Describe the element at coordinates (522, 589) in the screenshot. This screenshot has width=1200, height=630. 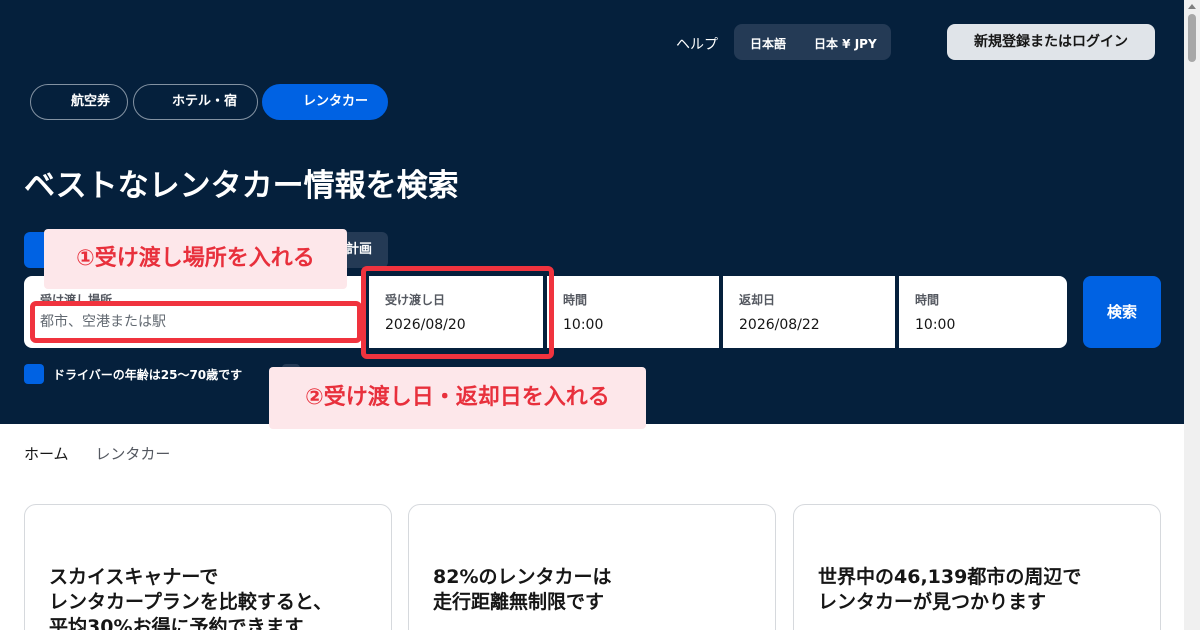
I see `info-card-text: 82%のレンタカーは 走行距離無制限です` at that location.